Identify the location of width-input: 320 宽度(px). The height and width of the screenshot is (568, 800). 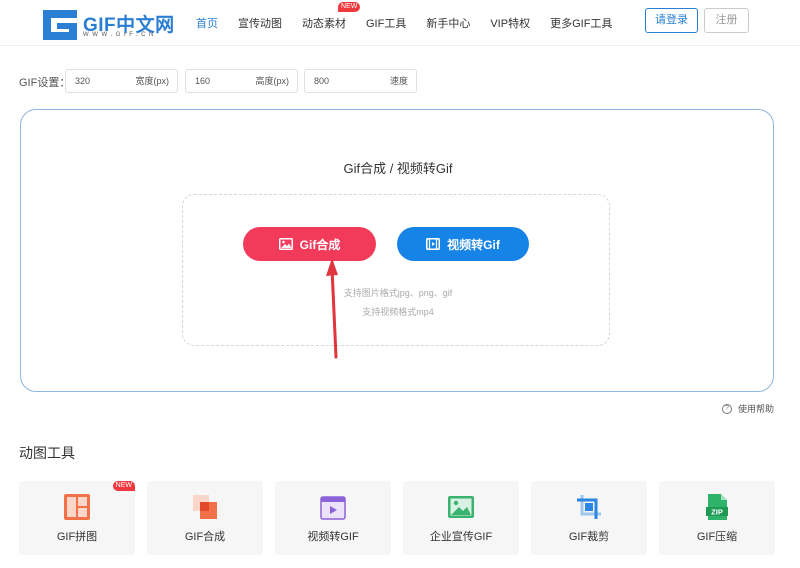
(121, 81).